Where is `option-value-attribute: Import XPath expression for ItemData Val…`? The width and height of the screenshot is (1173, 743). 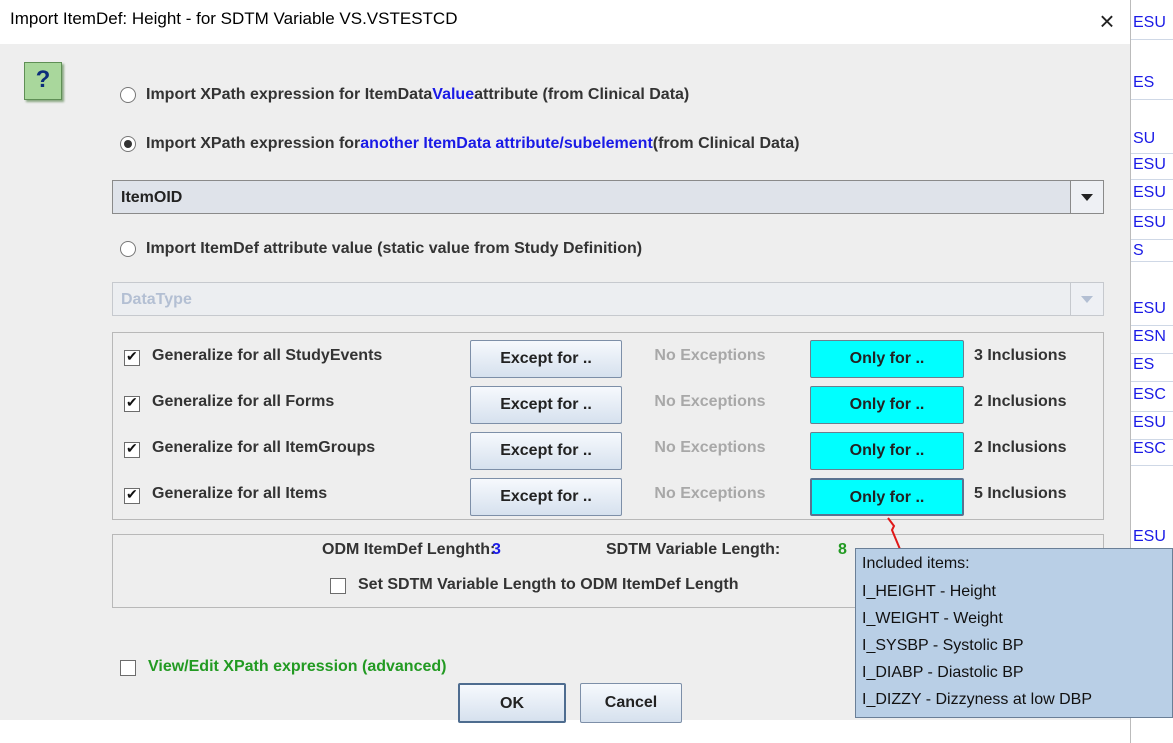
option-value-attribute: Import XPath expression for ItemData Val… is located at coordinates (404, 95).